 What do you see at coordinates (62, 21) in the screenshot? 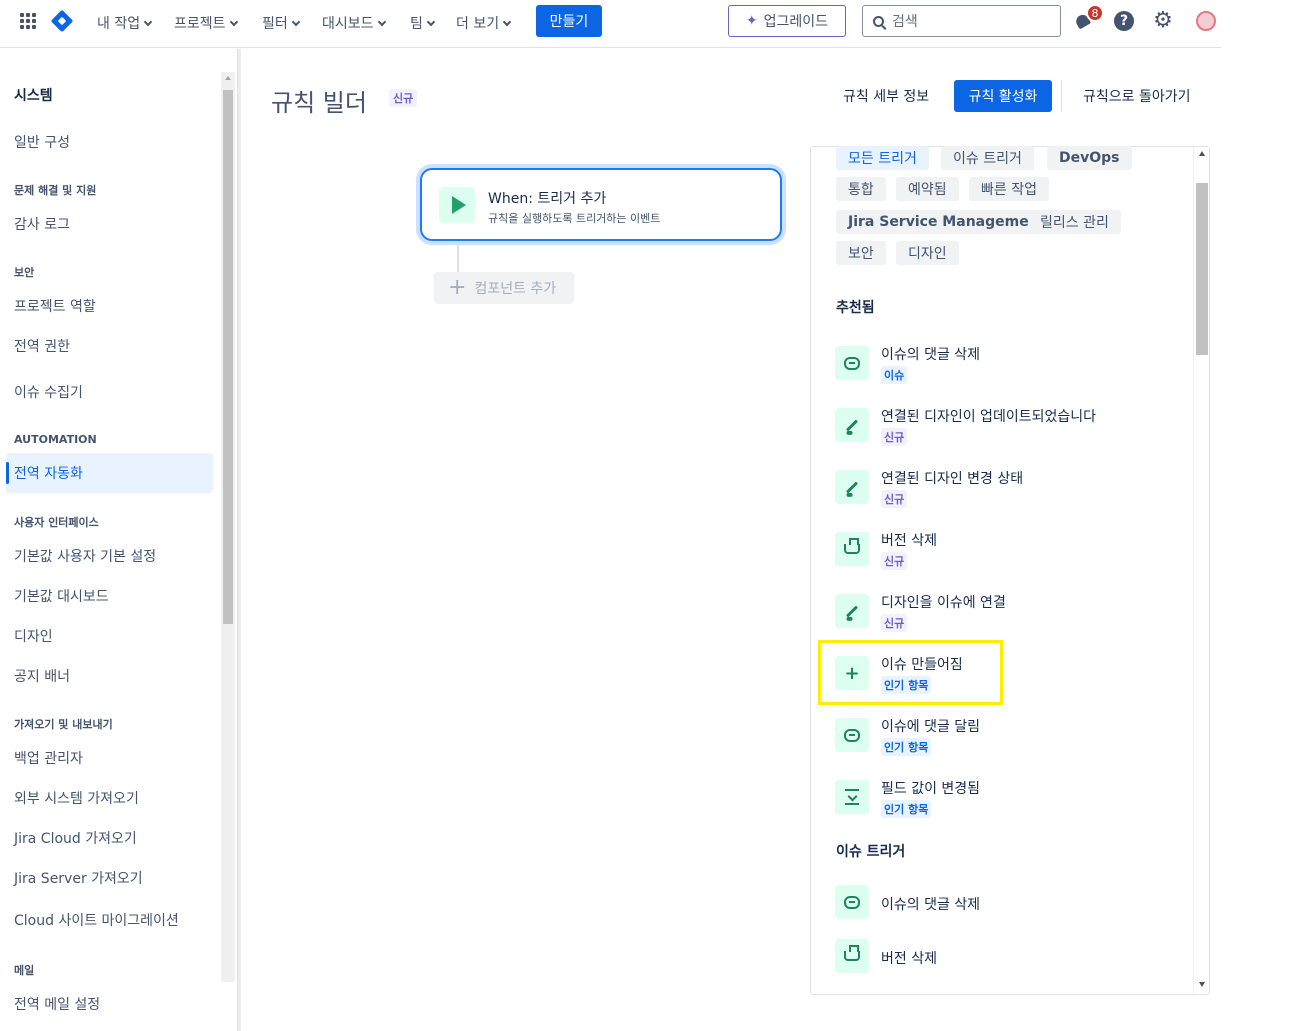
I see `jira-logo-icon` at bounding box center [62, 21].